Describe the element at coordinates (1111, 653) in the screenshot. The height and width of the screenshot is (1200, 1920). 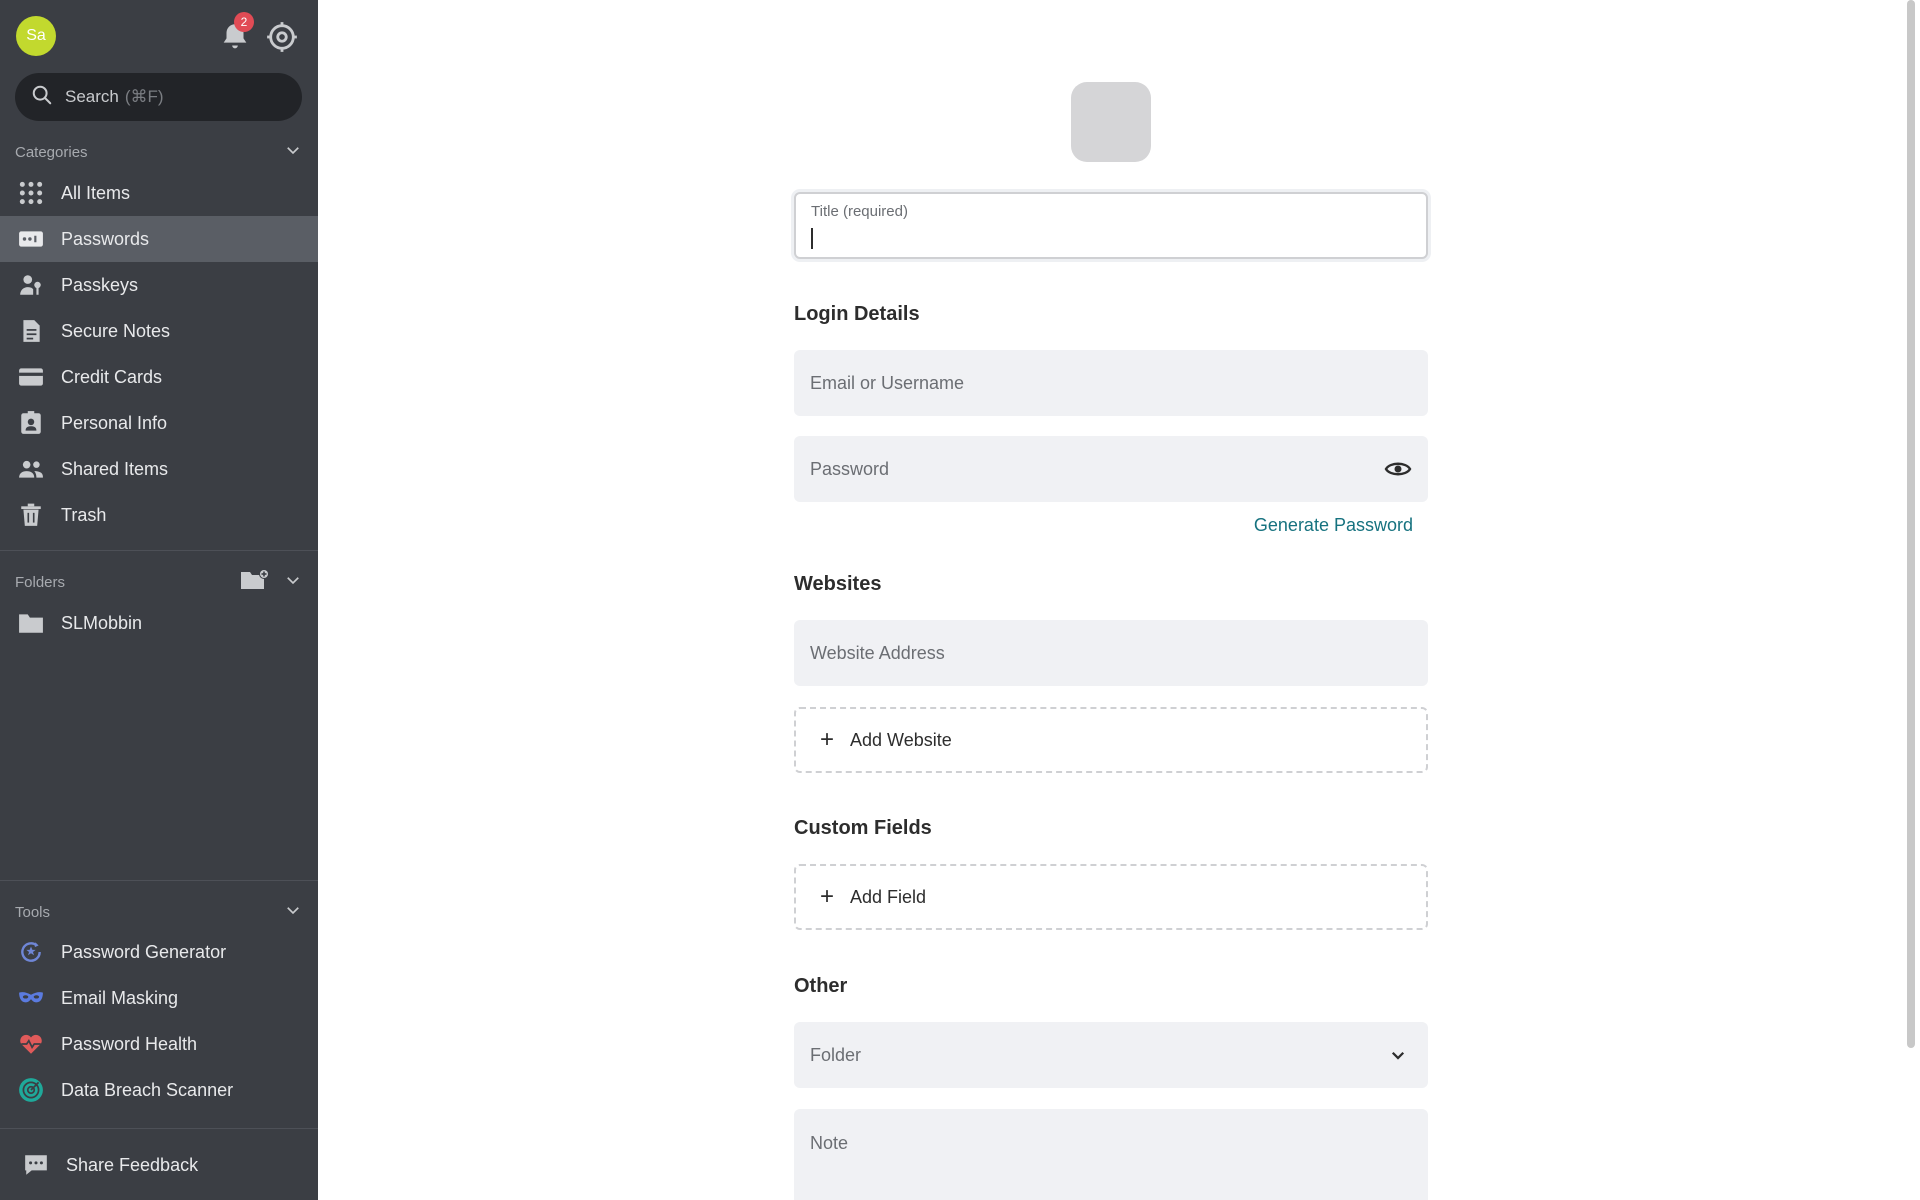
I see `website-address-field: Website Address` at that location.